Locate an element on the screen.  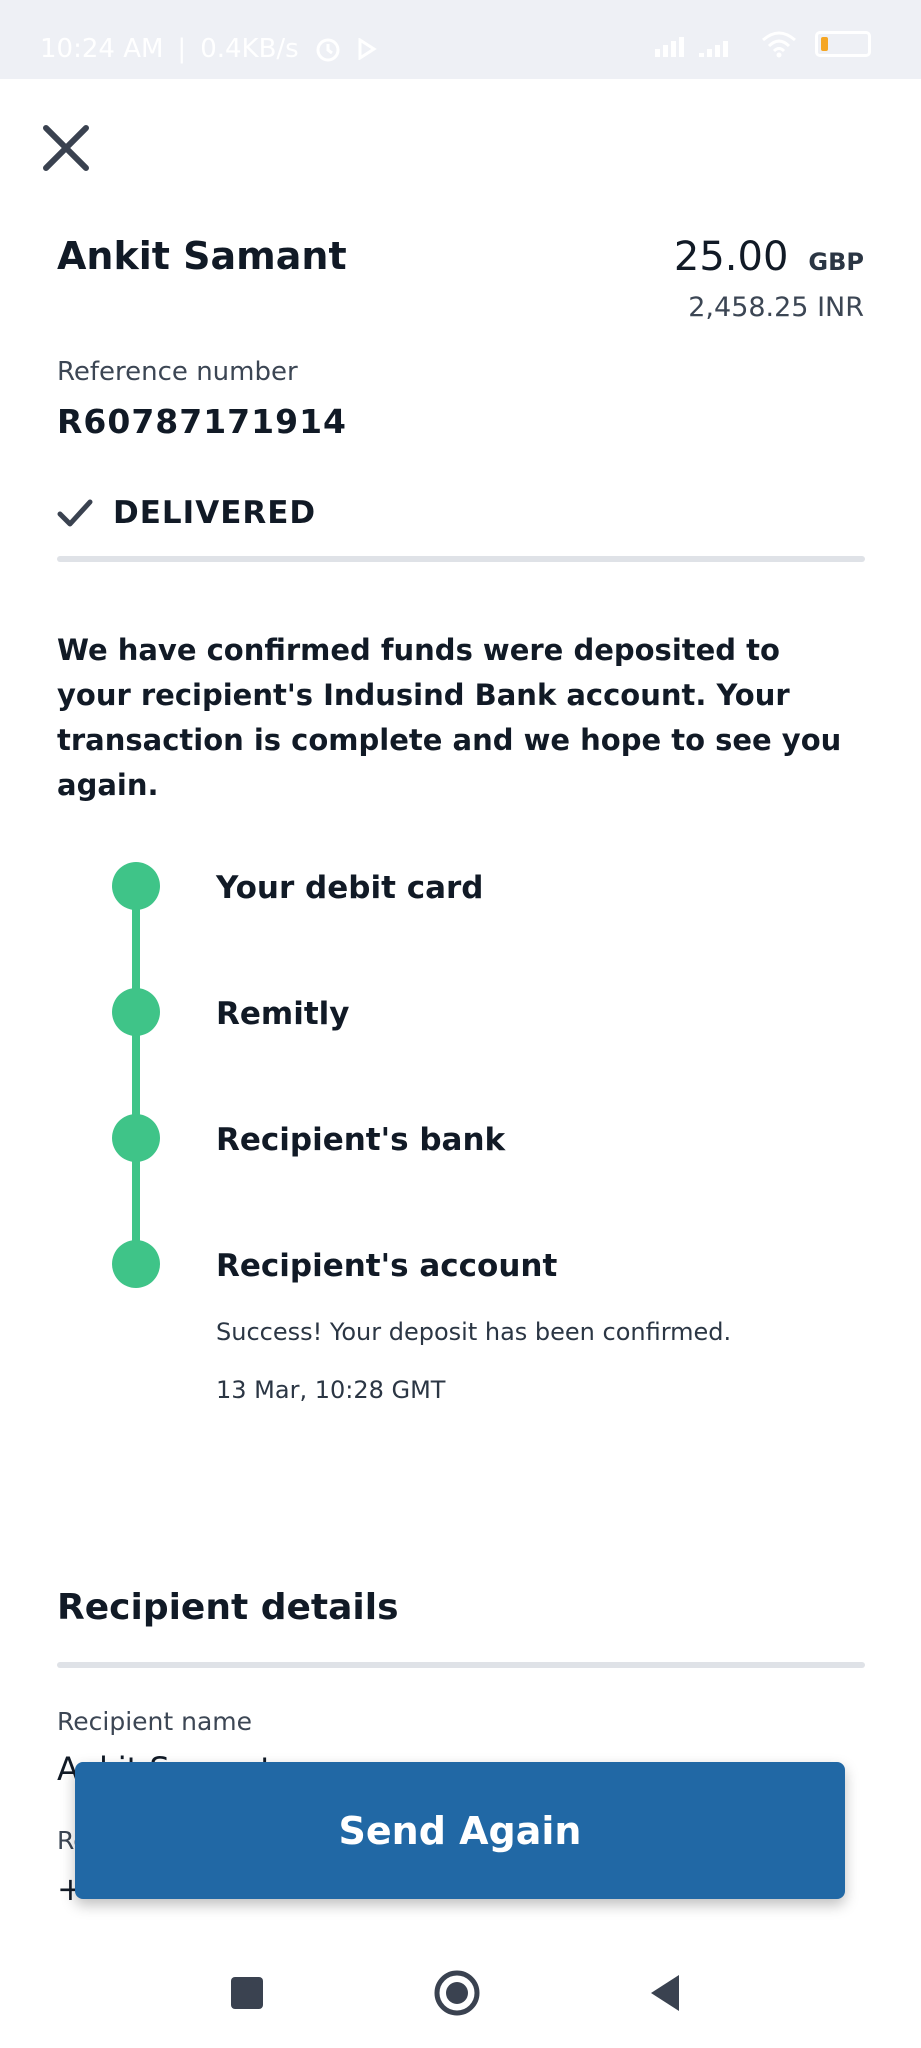
status-row: DELIVERED is located at coordinates (186, 513).